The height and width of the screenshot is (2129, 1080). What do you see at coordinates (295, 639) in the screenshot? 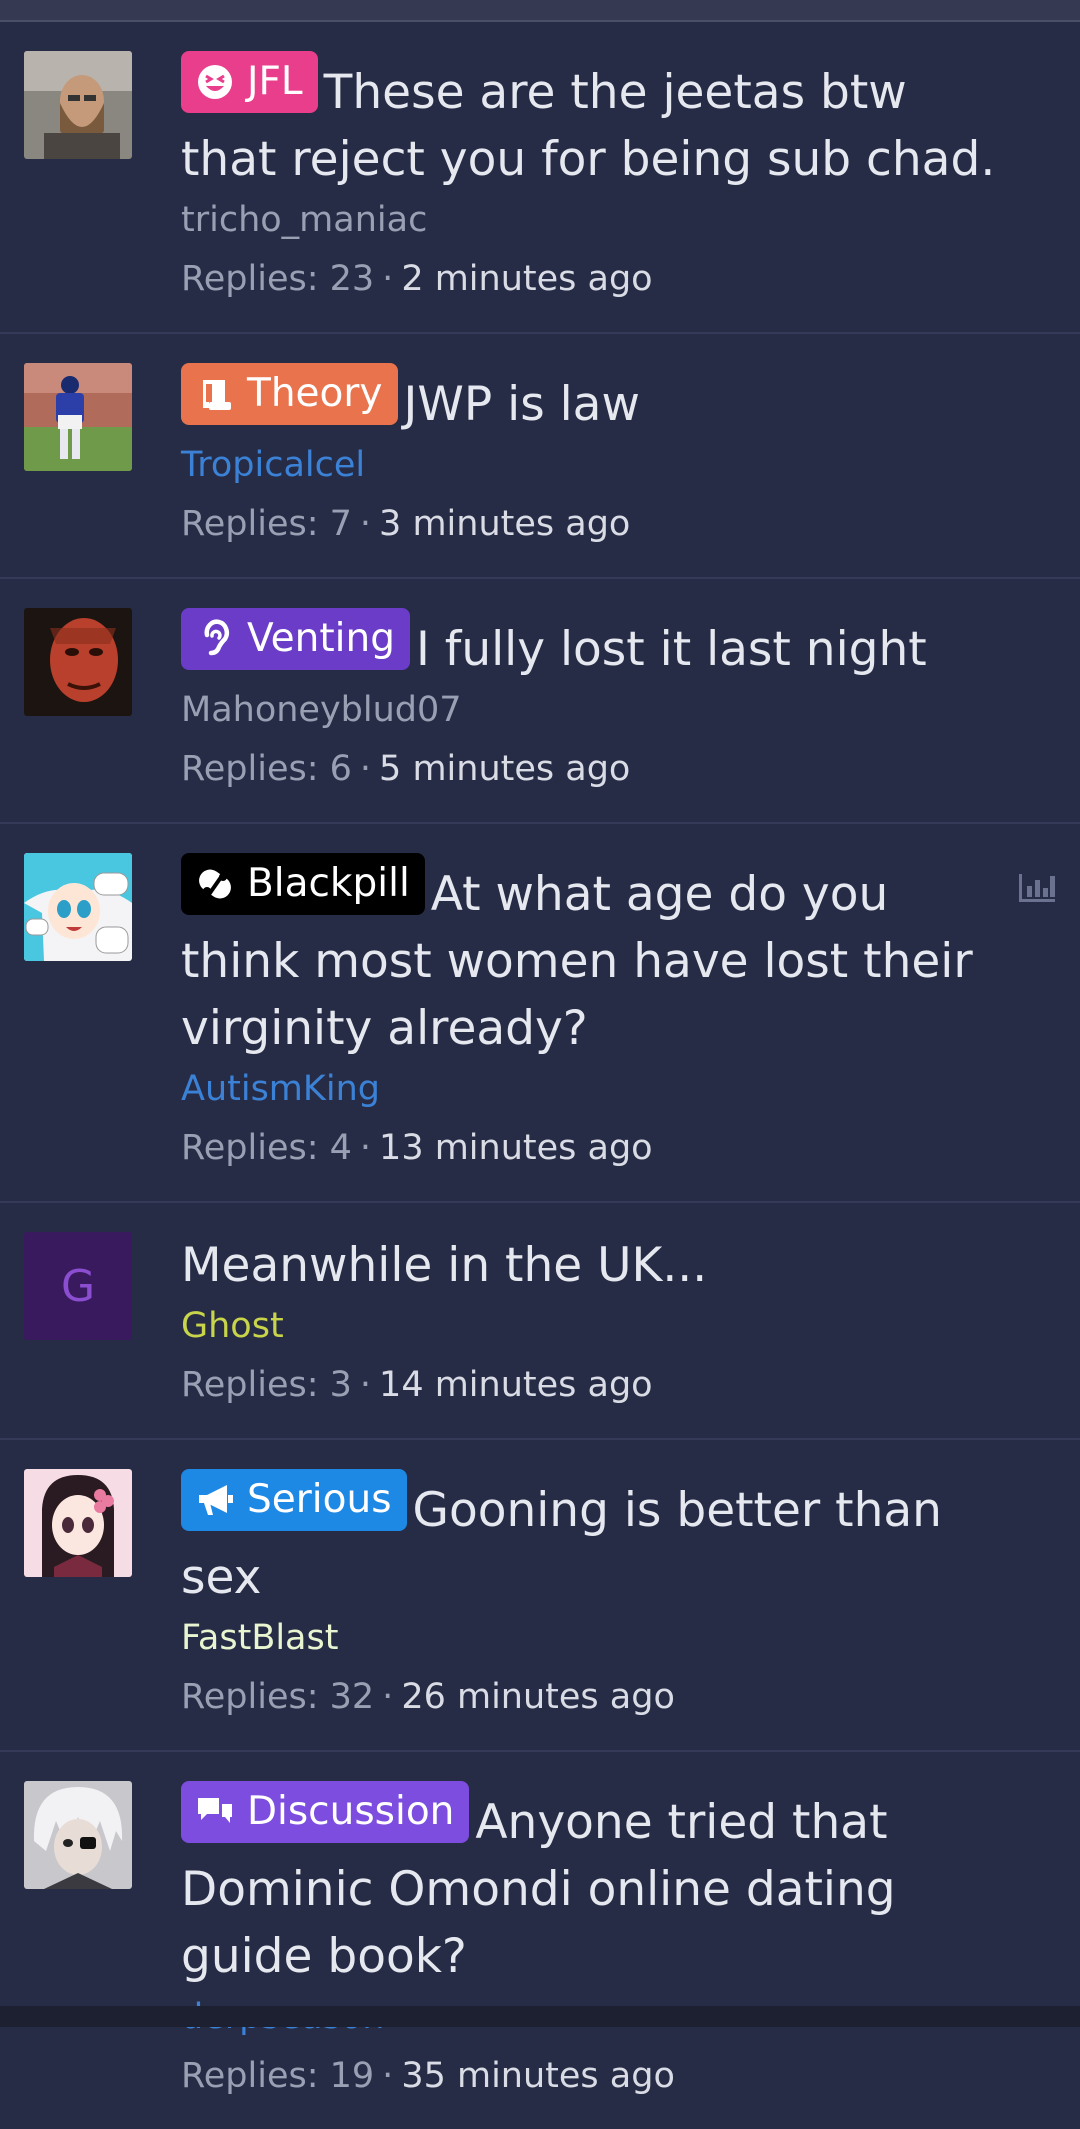
I see `prefix-badge-venting: Venting` at bounding box center [295, 639].